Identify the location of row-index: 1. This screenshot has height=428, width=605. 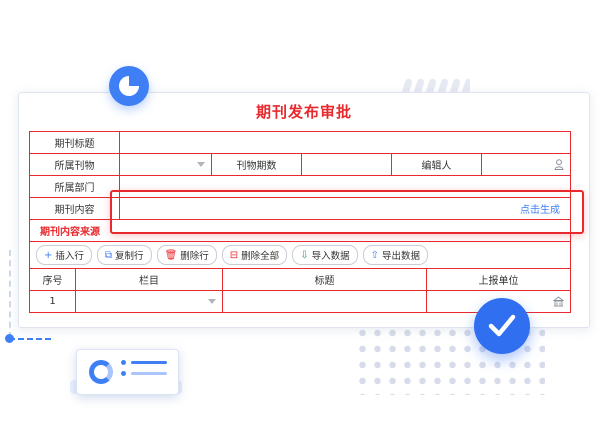
(53, 301).